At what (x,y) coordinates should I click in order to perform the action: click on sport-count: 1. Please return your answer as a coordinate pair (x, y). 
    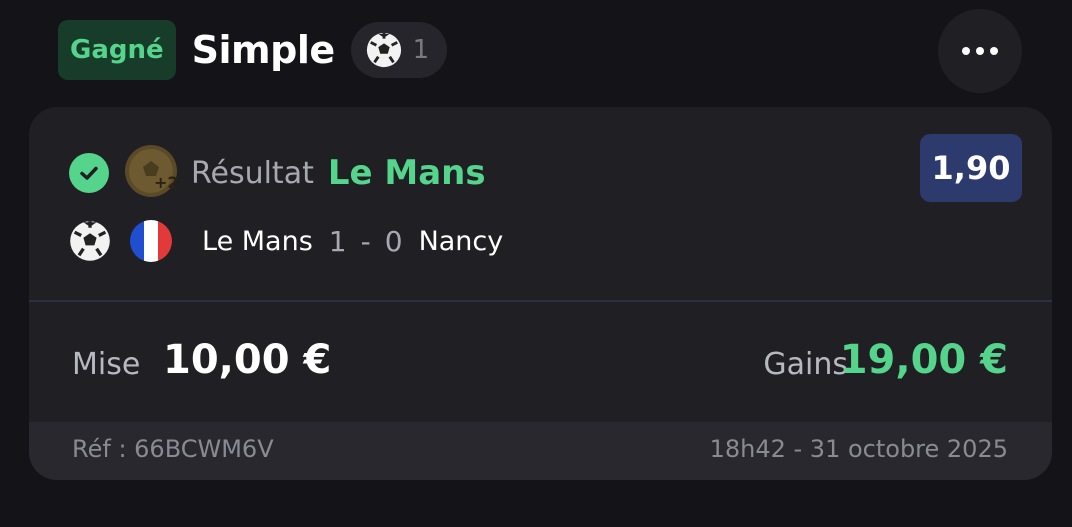
    Looking at the image, I should click on (421, 50).